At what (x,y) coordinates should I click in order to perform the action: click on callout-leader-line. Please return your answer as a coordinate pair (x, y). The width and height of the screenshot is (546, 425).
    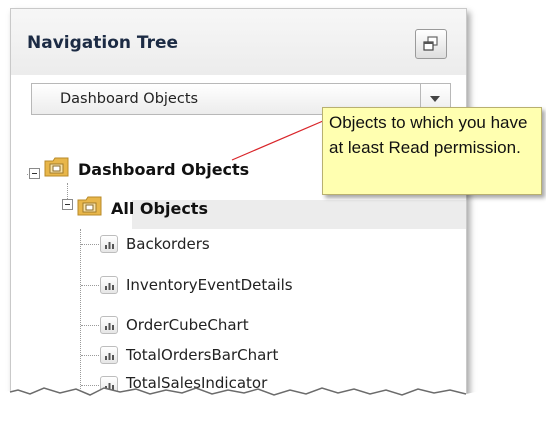
    Looking at the image, I should click on (277, 140).